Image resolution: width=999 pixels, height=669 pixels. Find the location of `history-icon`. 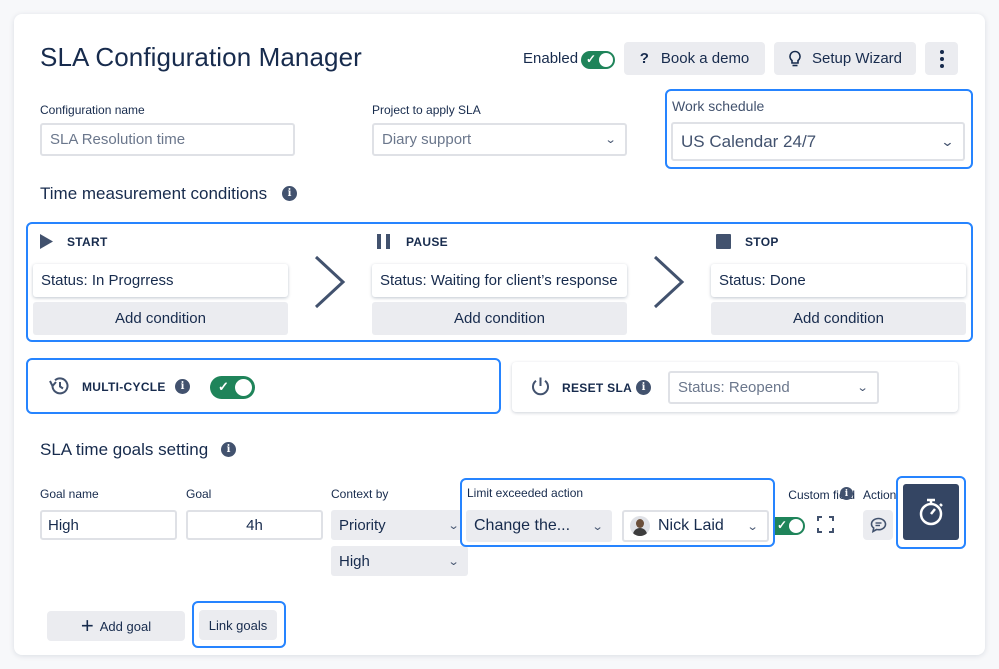

history-icon is located at coordinates (59, 386).